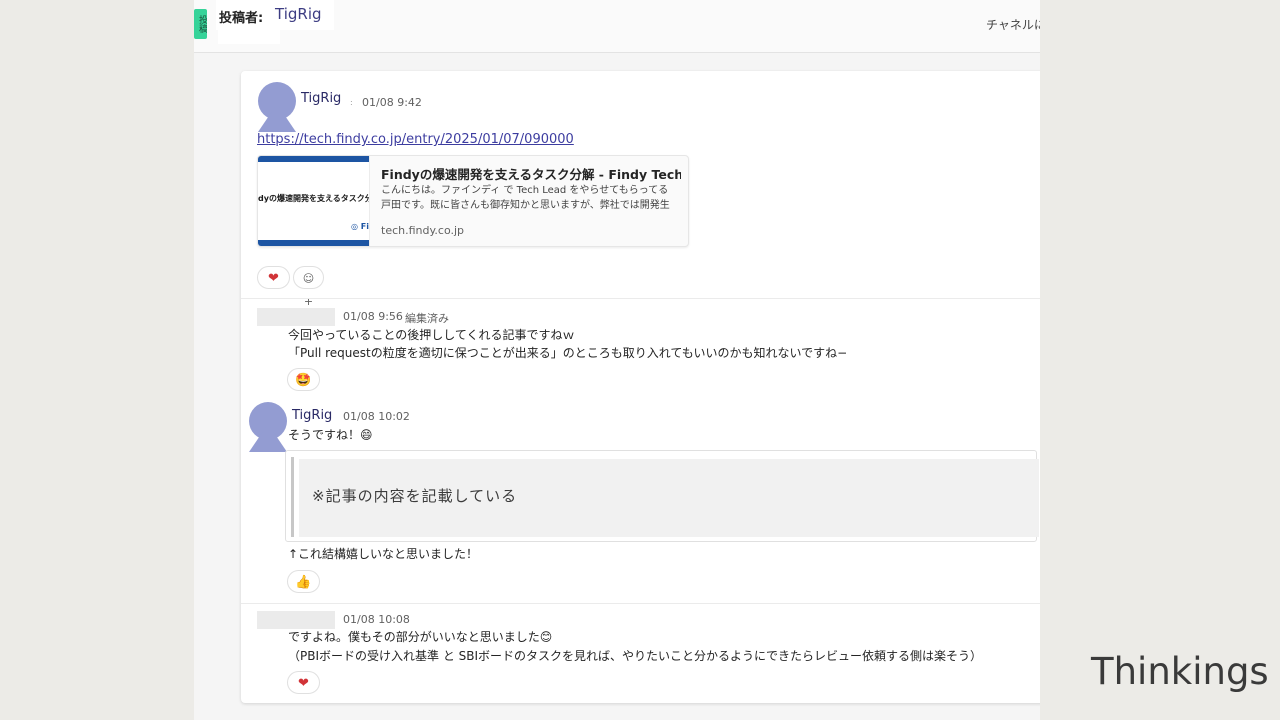  I want to click on reply-text-line: ↑これ結構嬉しいなと思いました！, so click(383, 554).